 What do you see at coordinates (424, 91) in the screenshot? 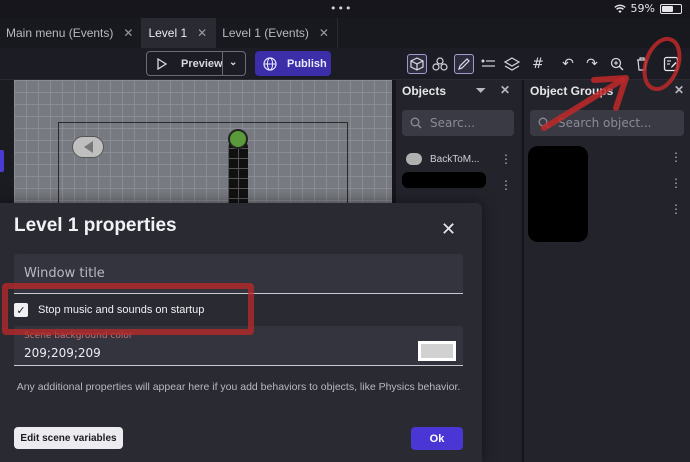
I see `panel-title: Objects` at bounding box center [424, 91].